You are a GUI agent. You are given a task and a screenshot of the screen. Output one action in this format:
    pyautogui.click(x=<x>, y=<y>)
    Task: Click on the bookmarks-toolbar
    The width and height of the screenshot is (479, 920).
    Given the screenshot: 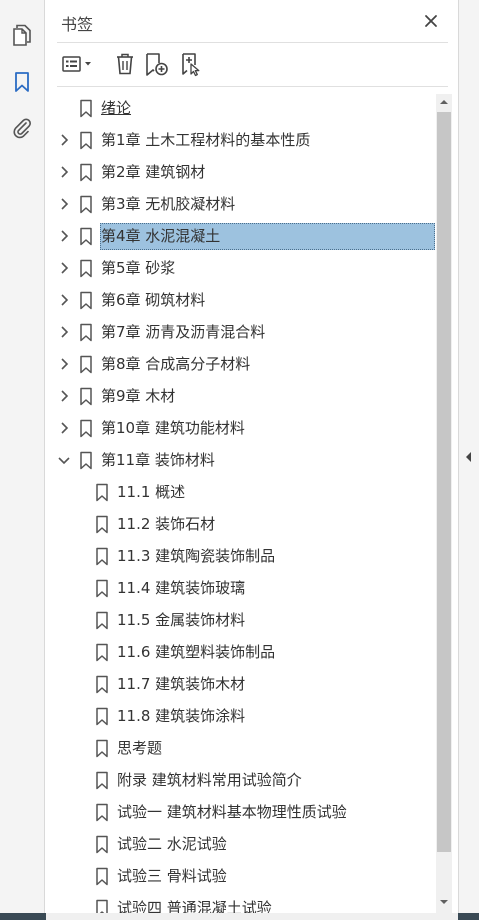 What is the action you would take?
    pyautogui.click(x=252, y=64)
    